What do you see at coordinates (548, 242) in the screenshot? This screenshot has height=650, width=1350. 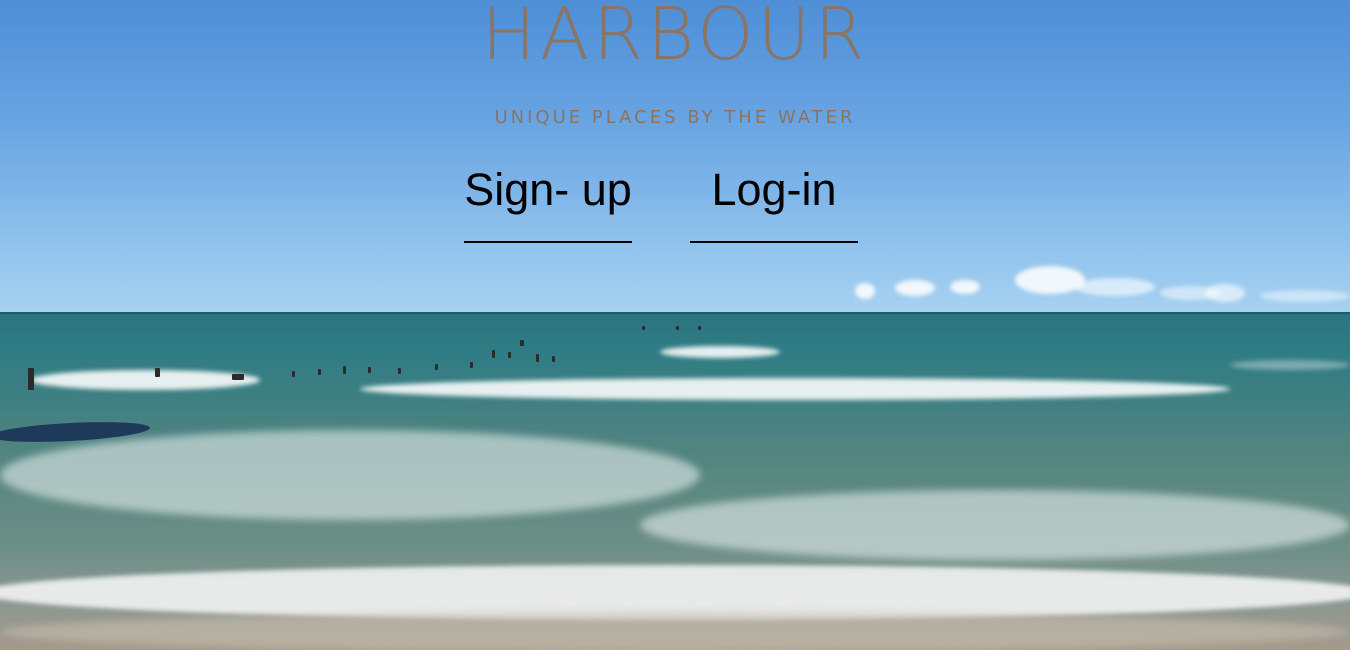 I see `signup-underline` at bounding box center [548, 242].